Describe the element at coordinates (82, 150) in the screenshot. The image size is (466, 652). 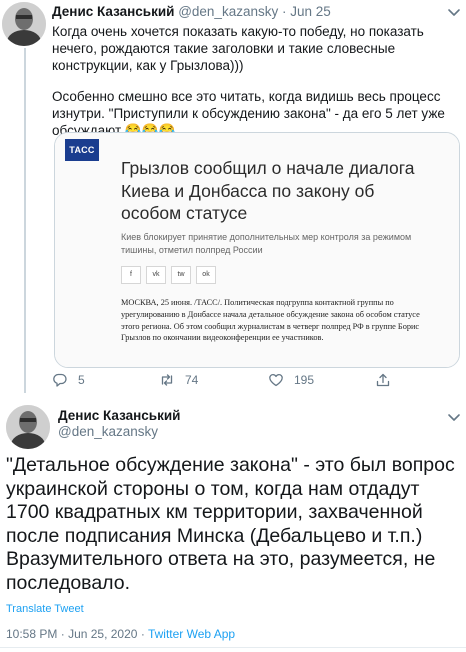
I see `tass-logo: ТАСС` at that location.